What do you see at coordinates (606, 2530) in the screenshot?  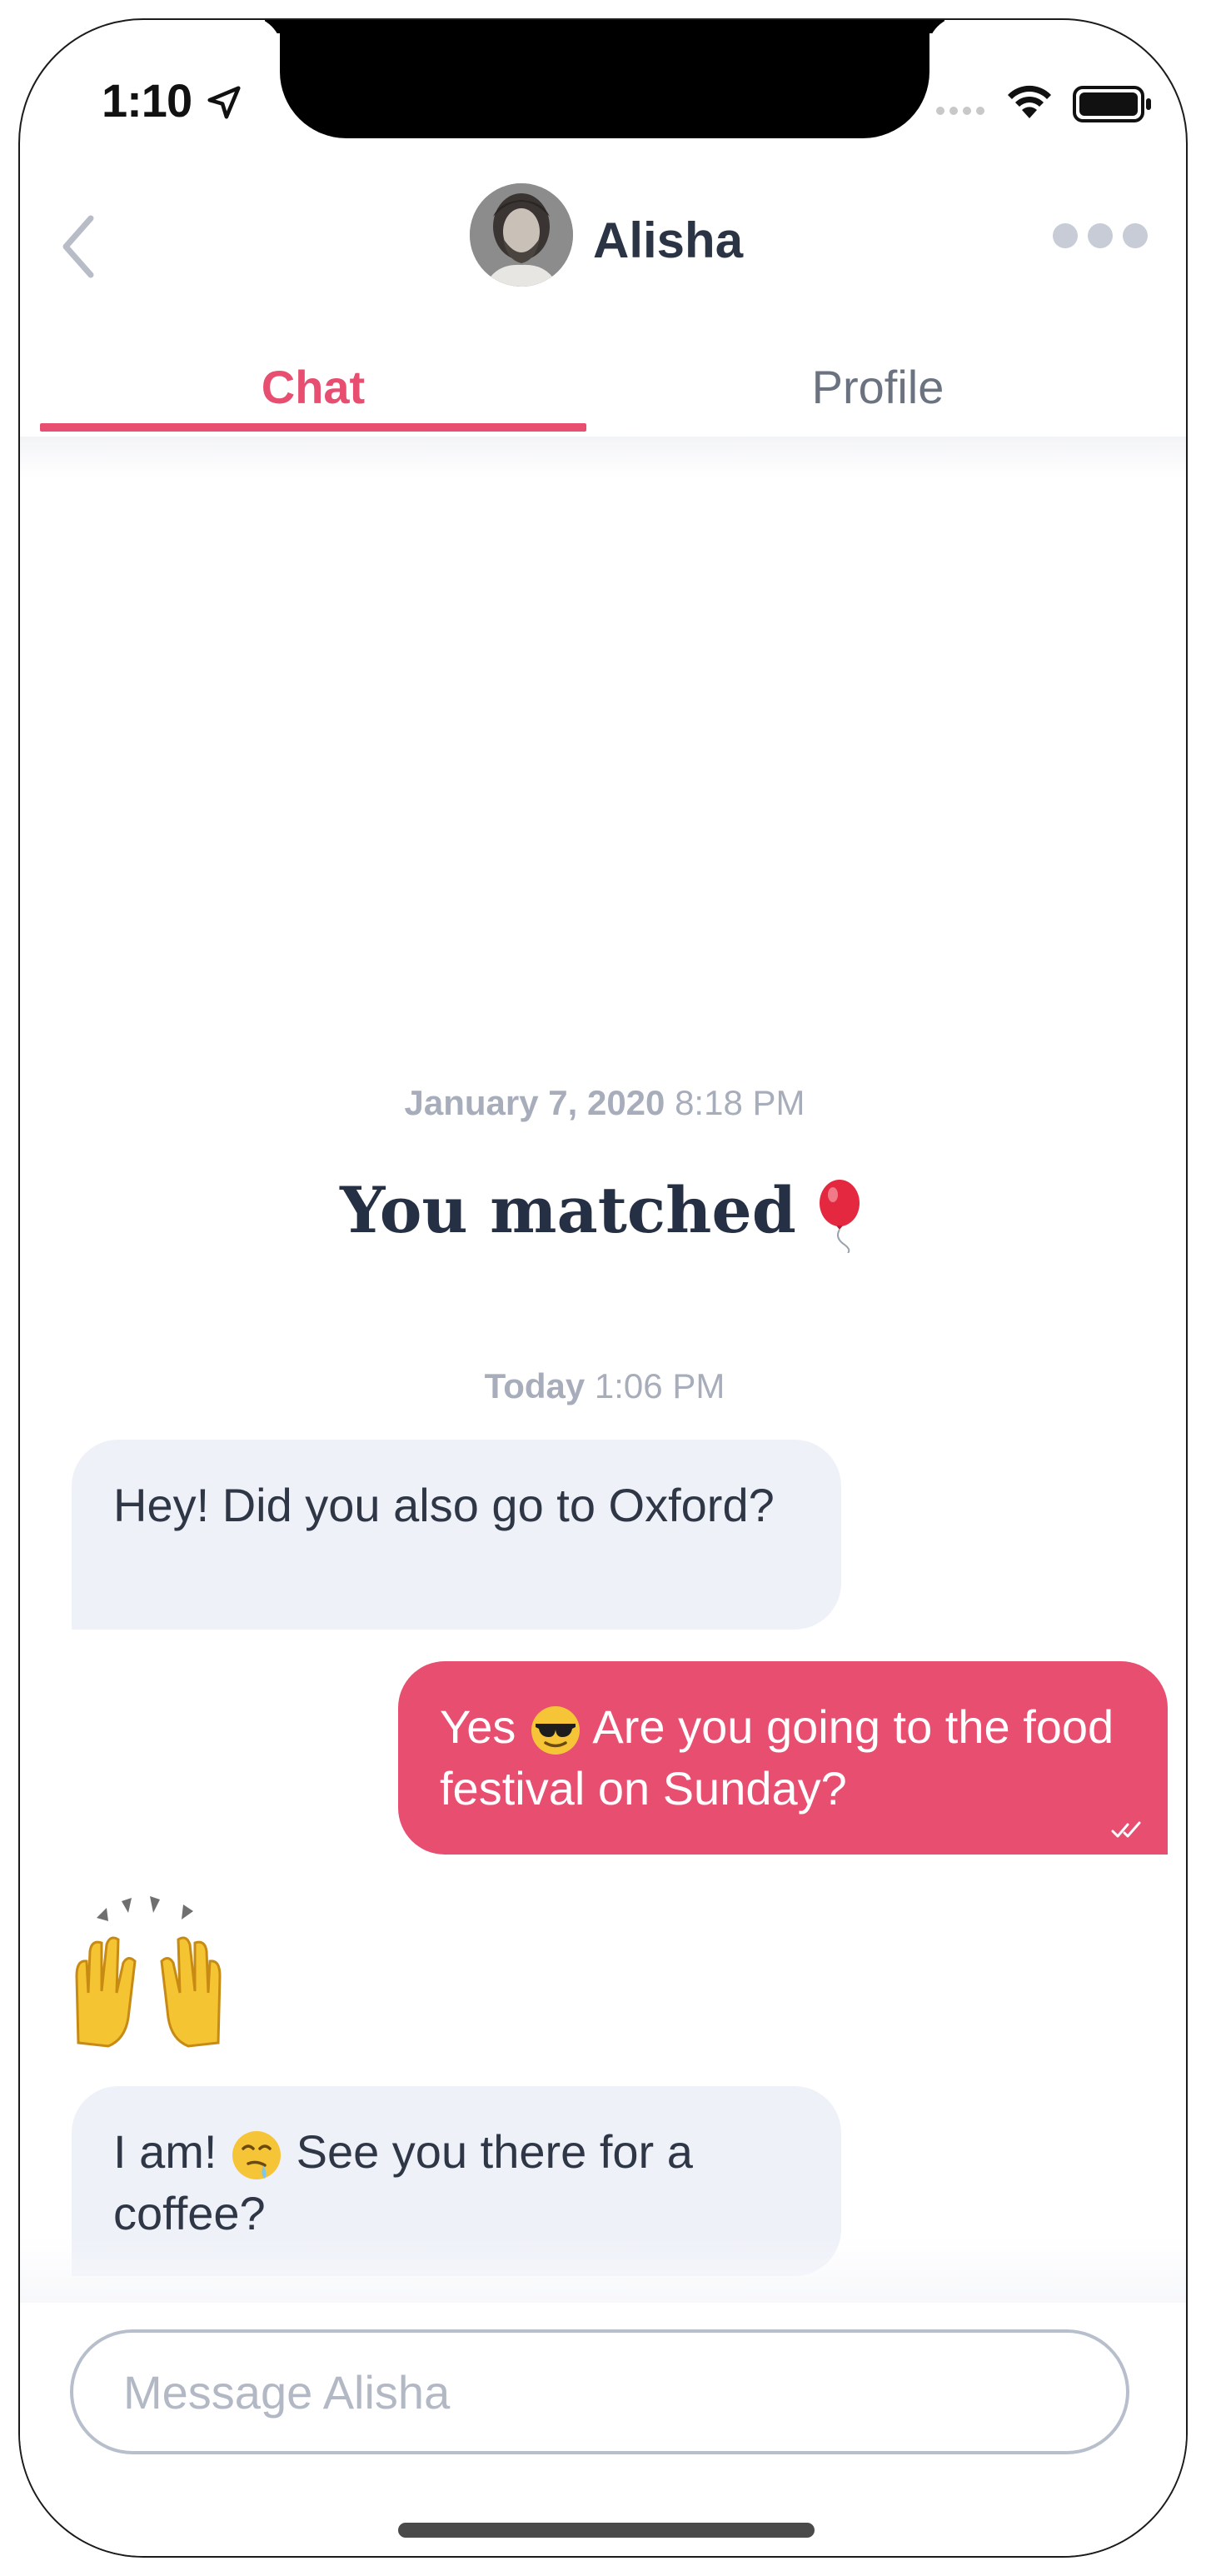 I see `home-indicator` at bounding box center [606, 2530].